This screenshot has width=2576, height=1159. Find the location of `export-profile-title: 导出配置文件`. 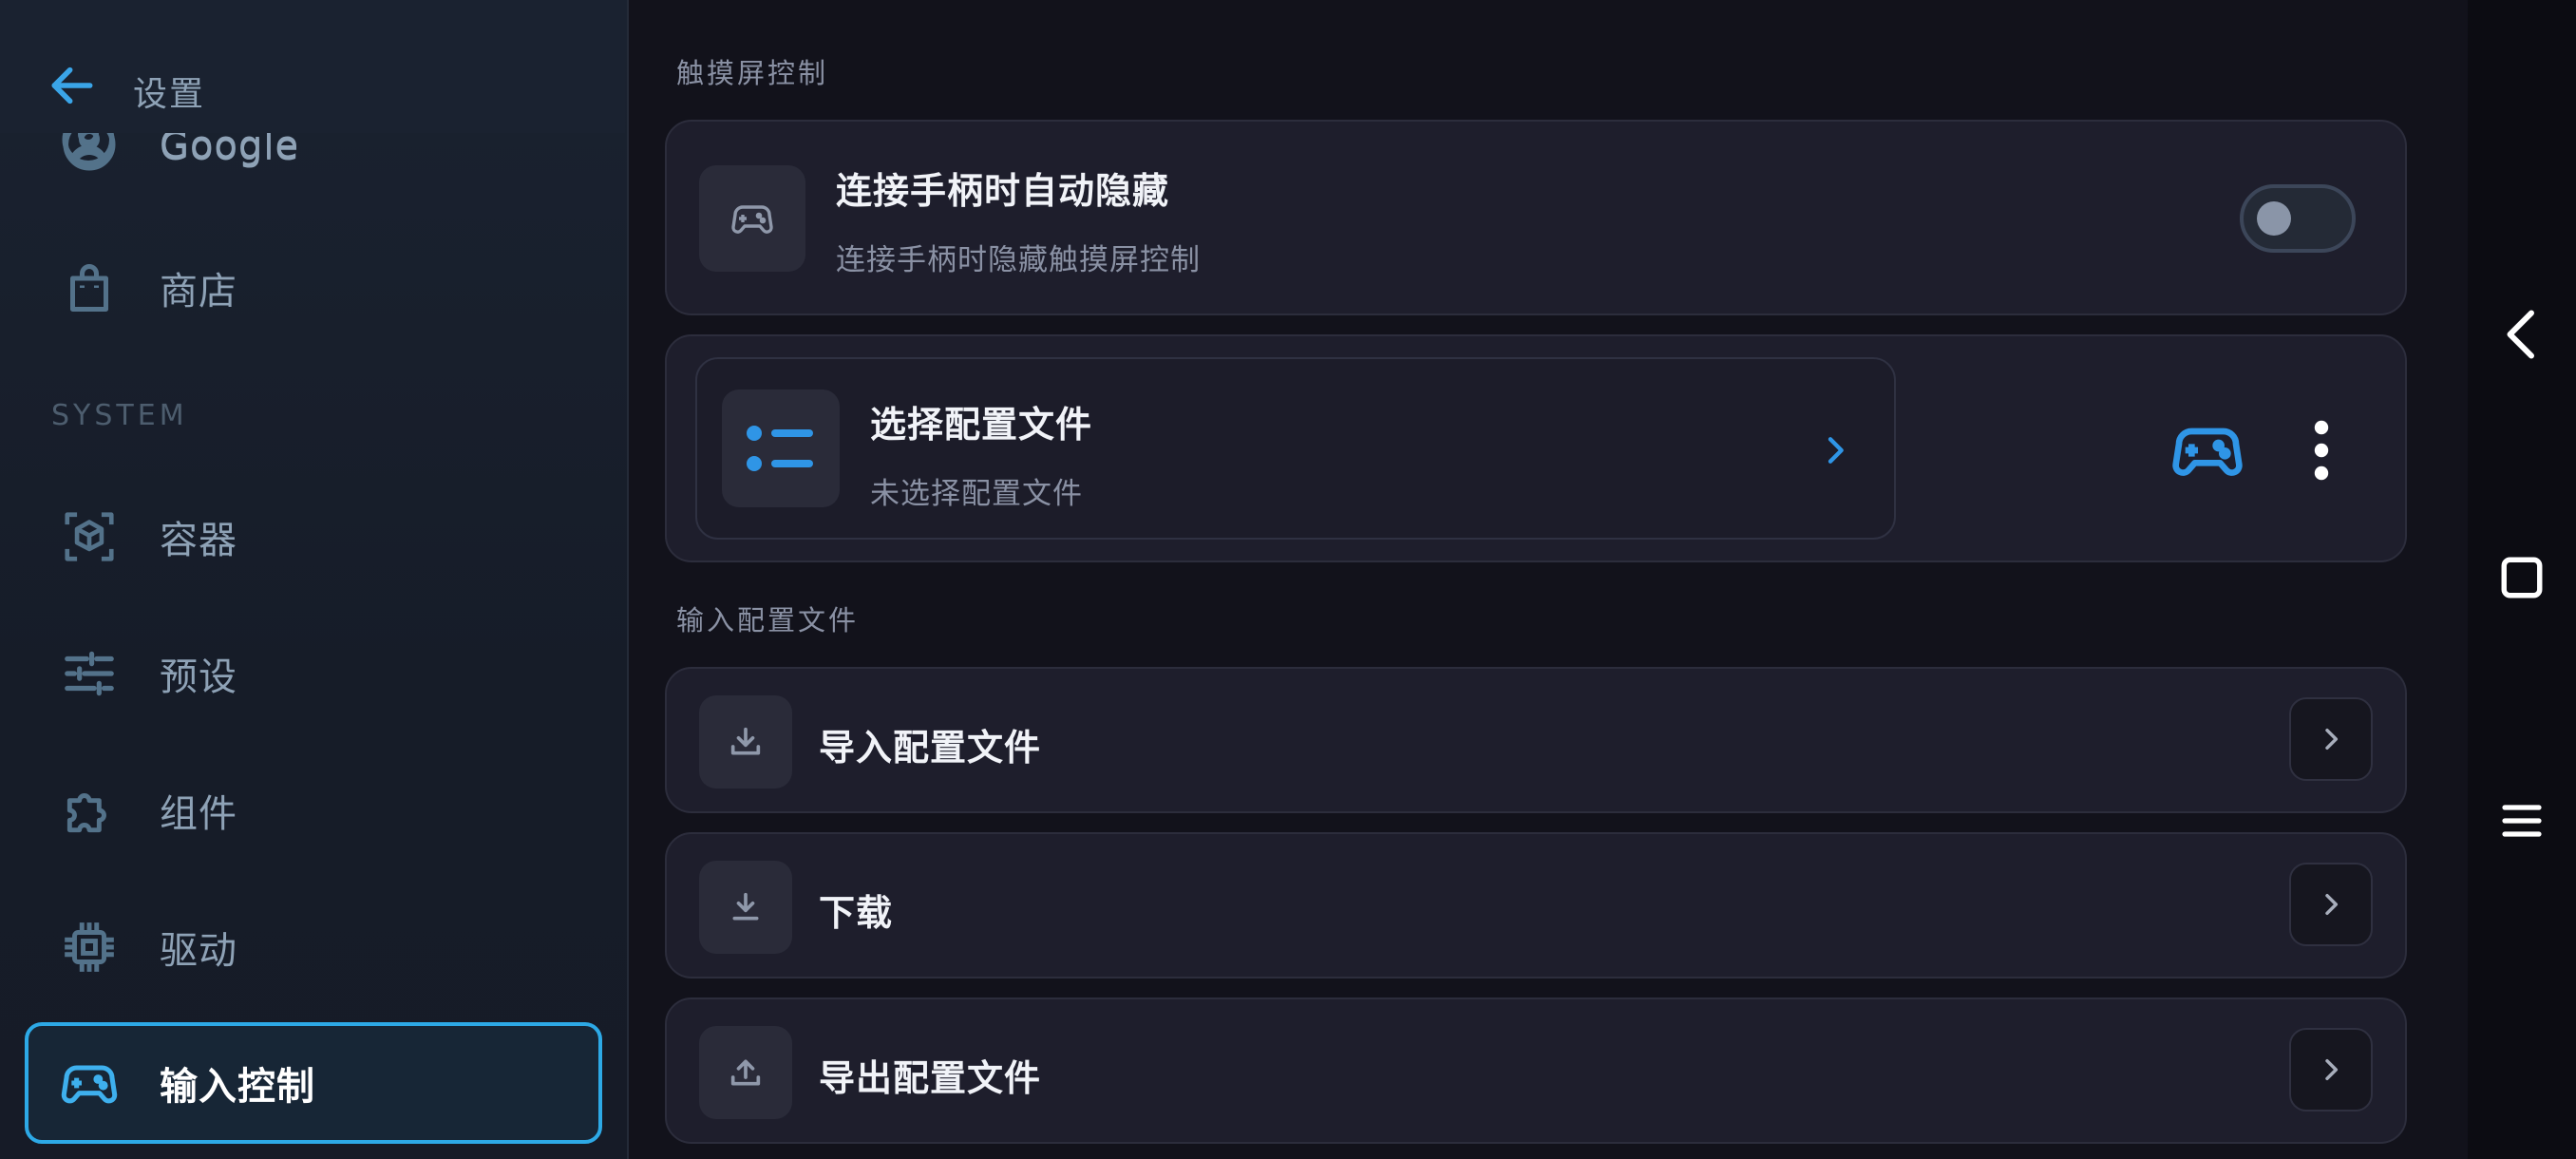

export-profile-title: 导出配置文件 is located at coordinates (930, 1078).